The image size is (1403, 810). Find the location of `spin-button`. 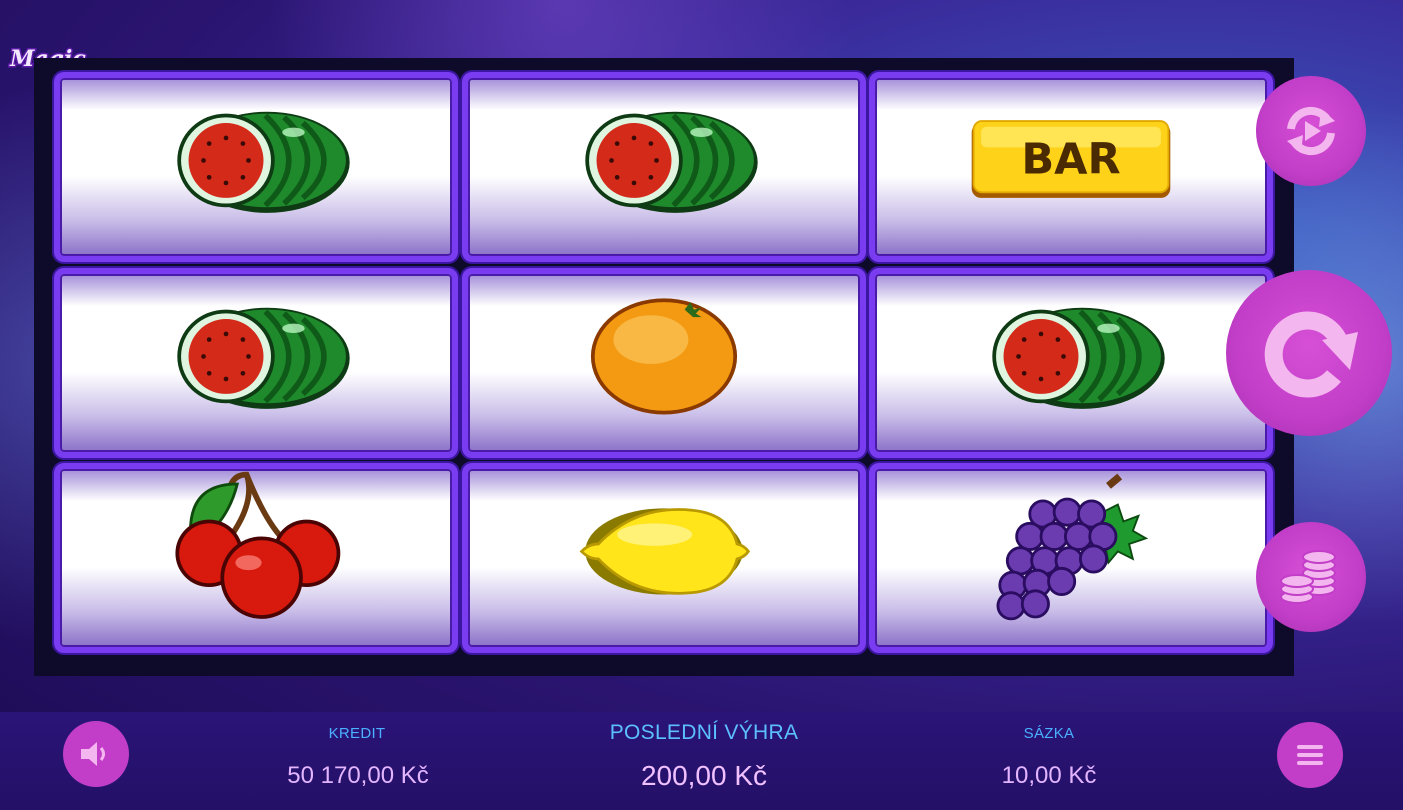

spin-button is located at coordinates (1309, 353).